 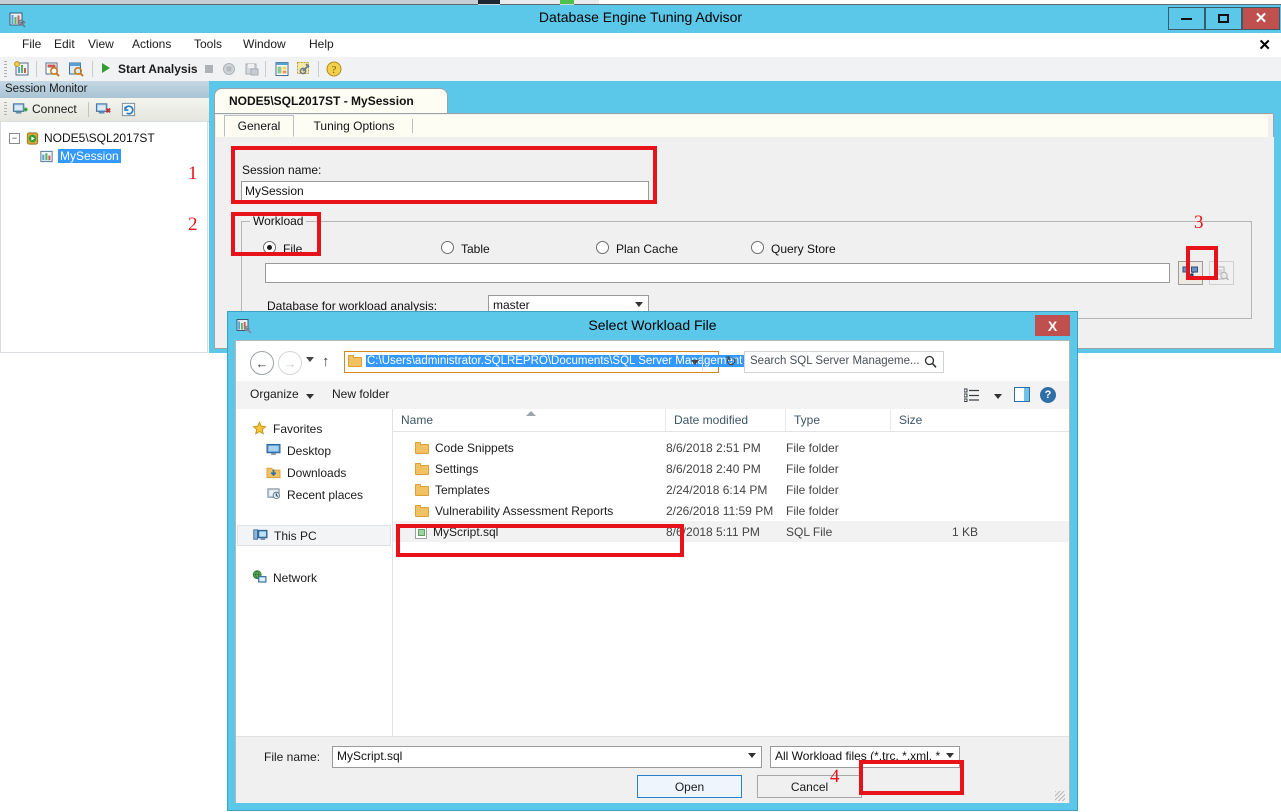 I want to click on annotation-1: 1, so click(x=193, y=173).